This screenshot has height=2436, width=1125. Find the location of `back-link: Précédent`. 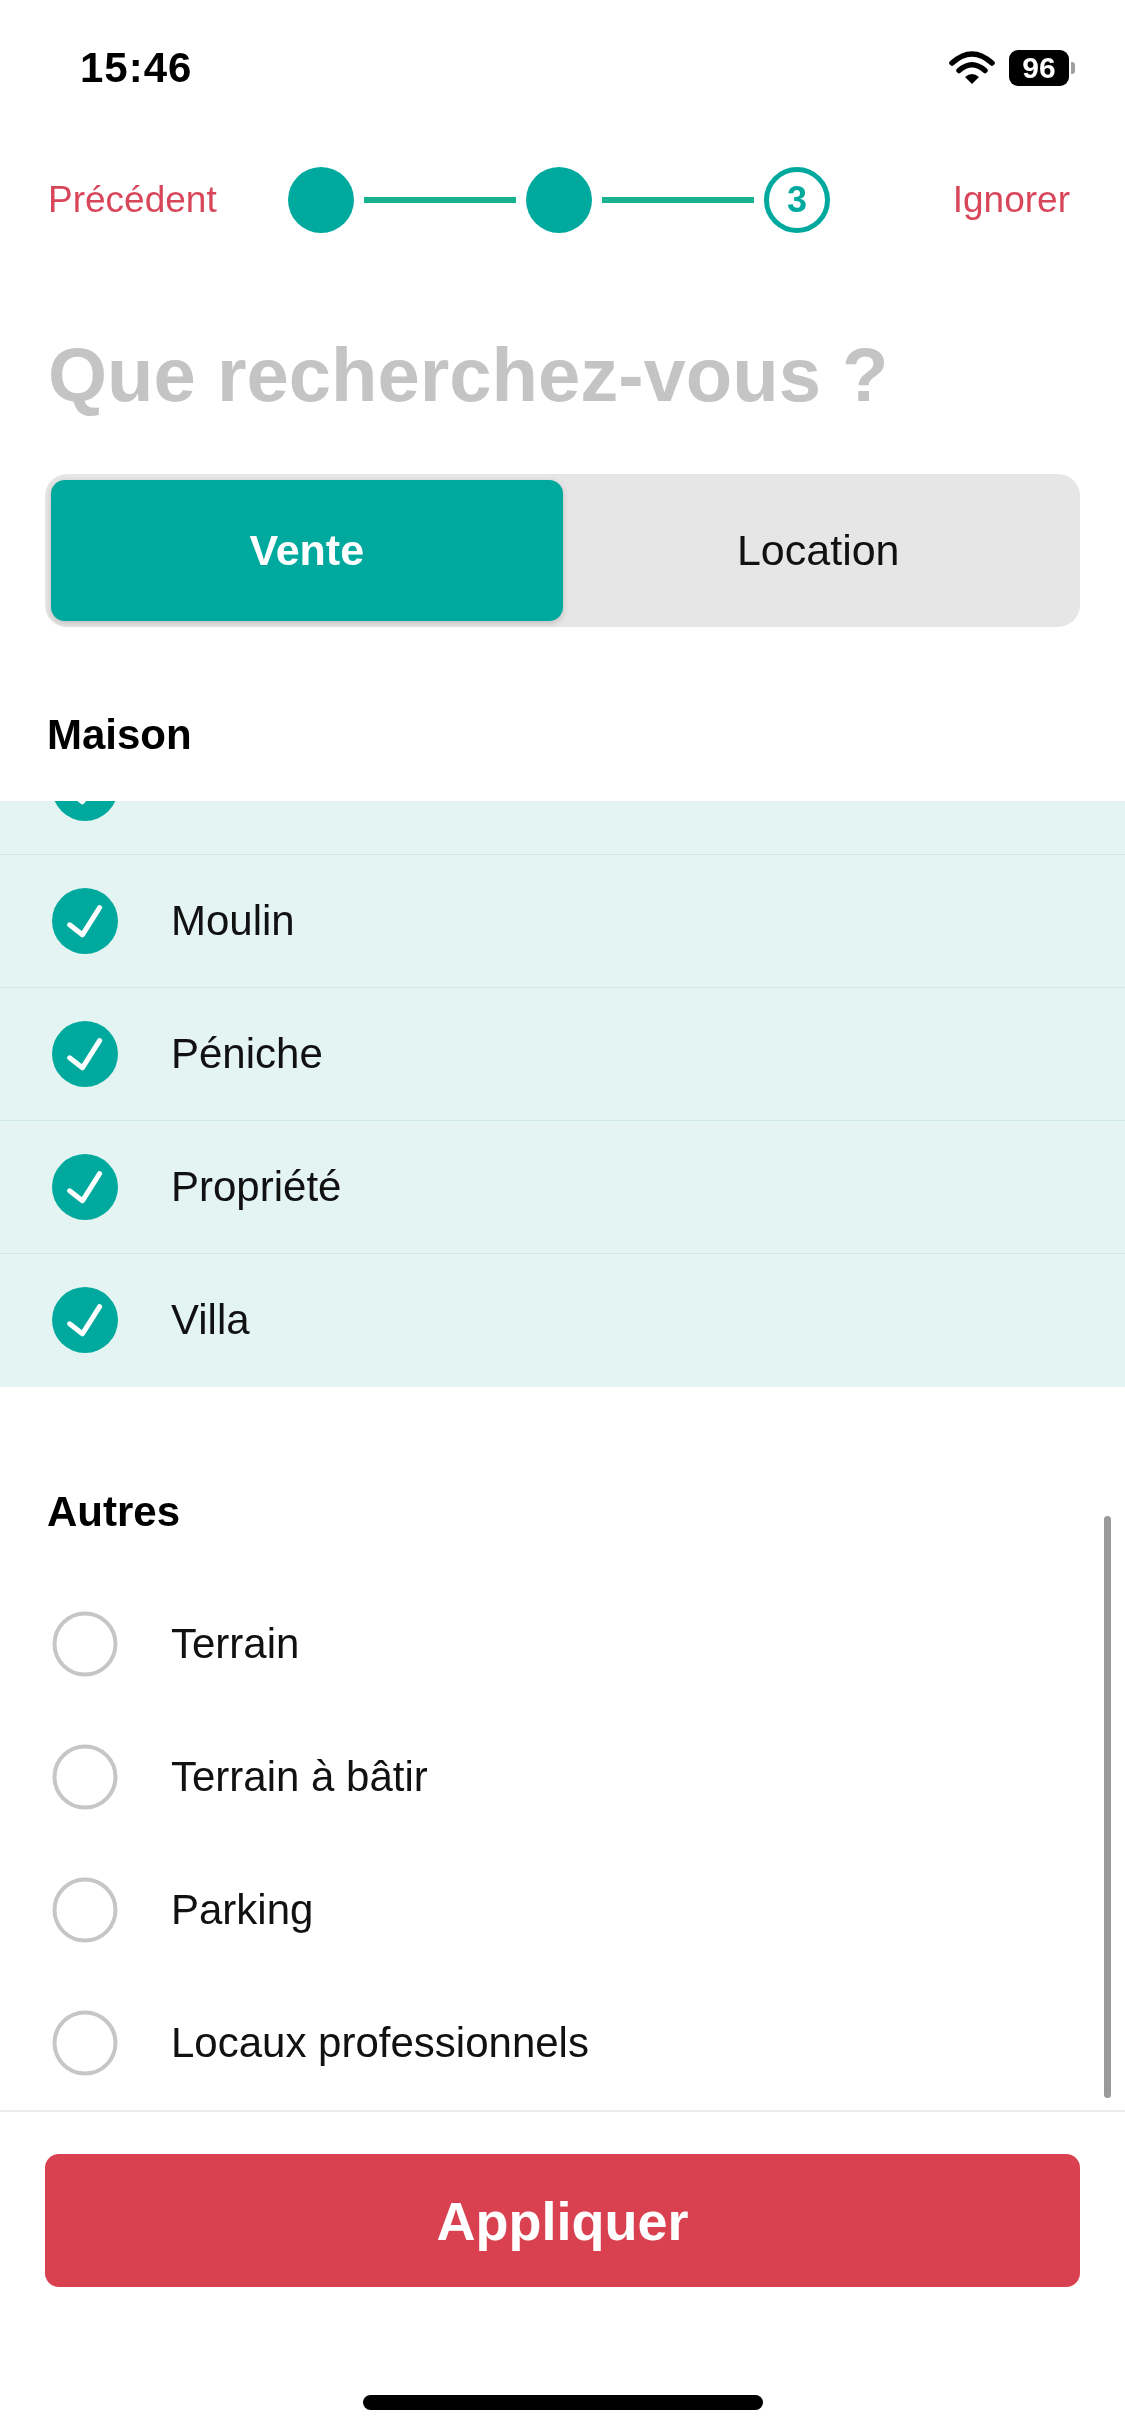

back-link: Précédent is located at coordinates (132, 200).